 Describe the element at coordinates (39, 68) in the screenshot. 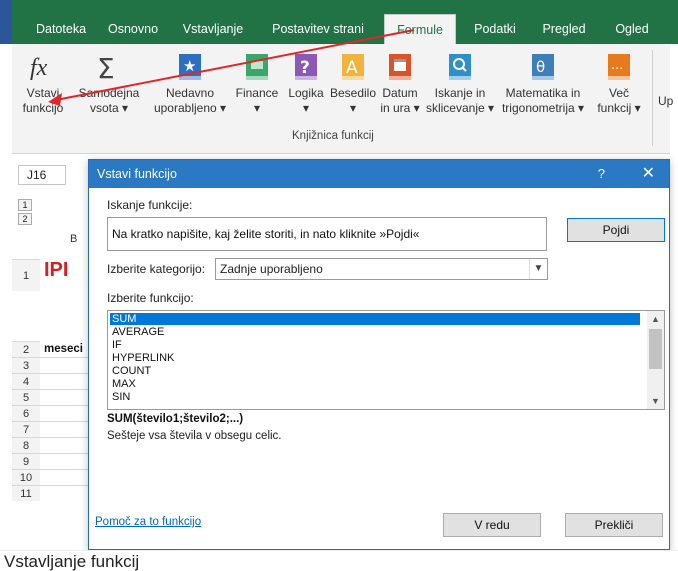

I see `svg-text: fx` at that location.